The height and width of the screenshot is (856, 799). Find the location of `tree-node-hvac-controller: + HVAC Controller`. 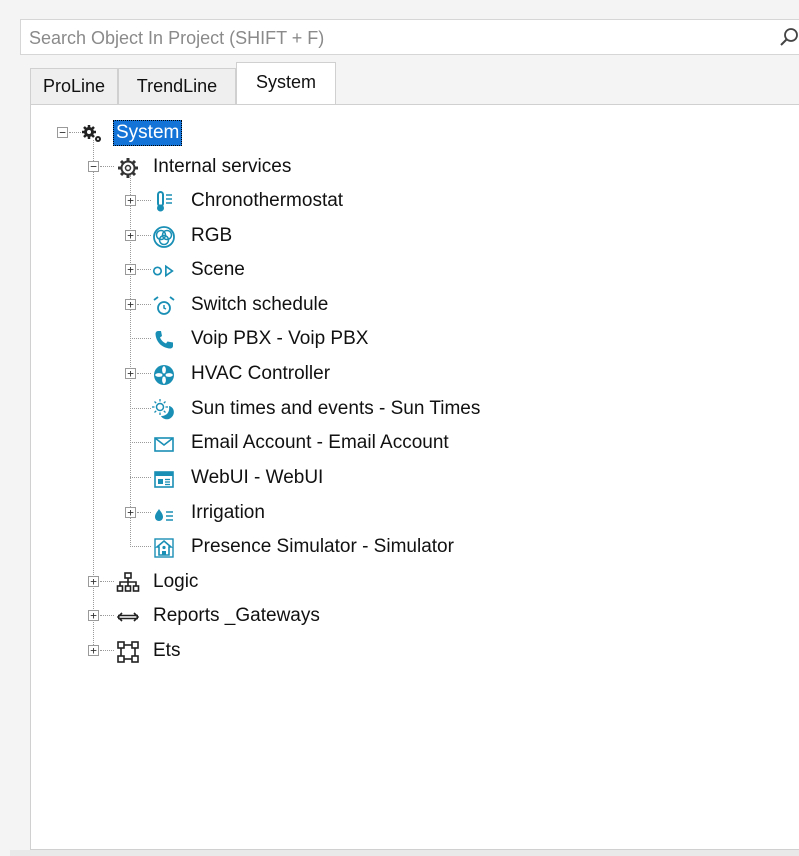

tree-node-hvac-controller: + HVAC Controller is located at coordinates (311, 375).